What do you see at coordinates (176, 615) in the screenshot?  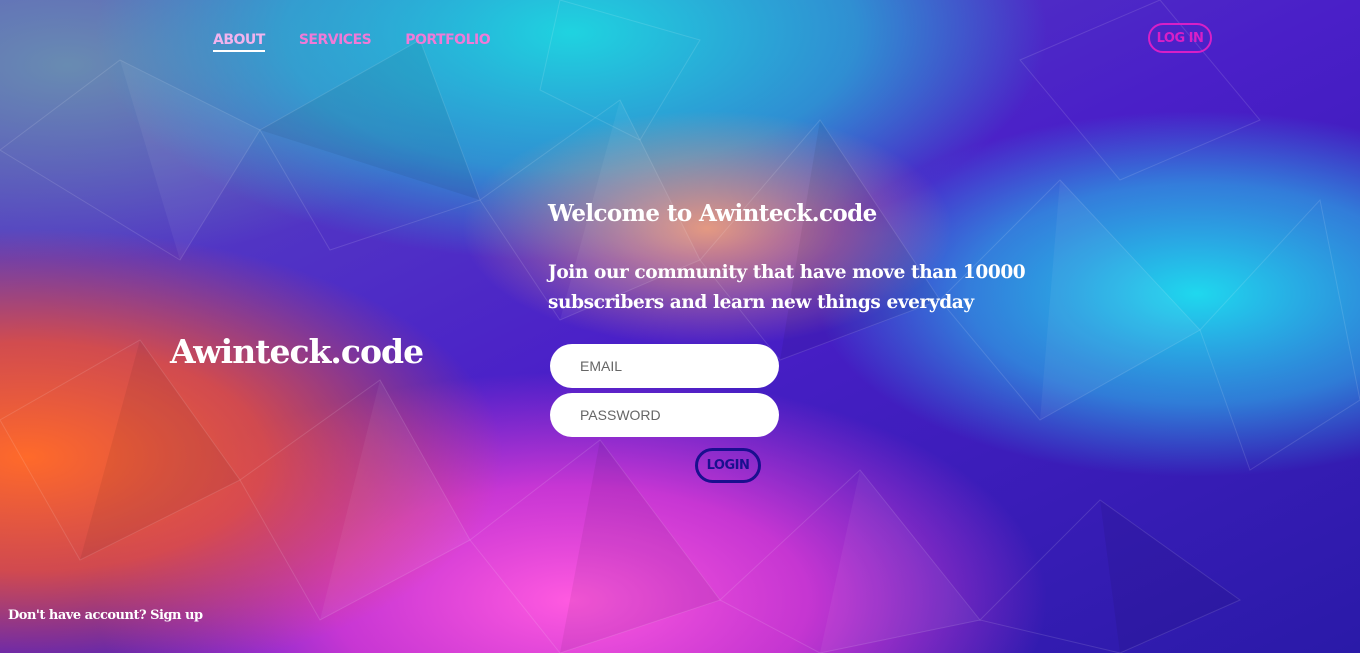 I see `signup-link: Sign up` at bounding box center [176, 615].